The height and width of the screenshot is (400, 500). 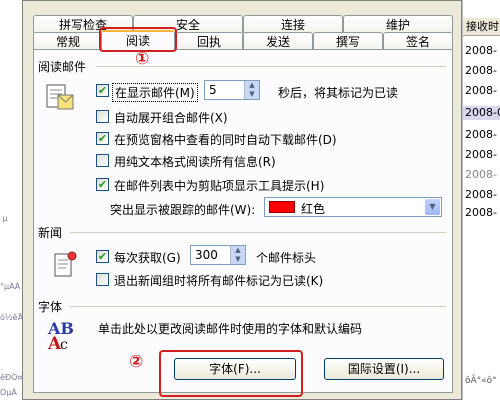 What do you see at coordinates (278, 41) in the screenshot?
I see `tab-send: 发送` at bounding box center [278, 41].